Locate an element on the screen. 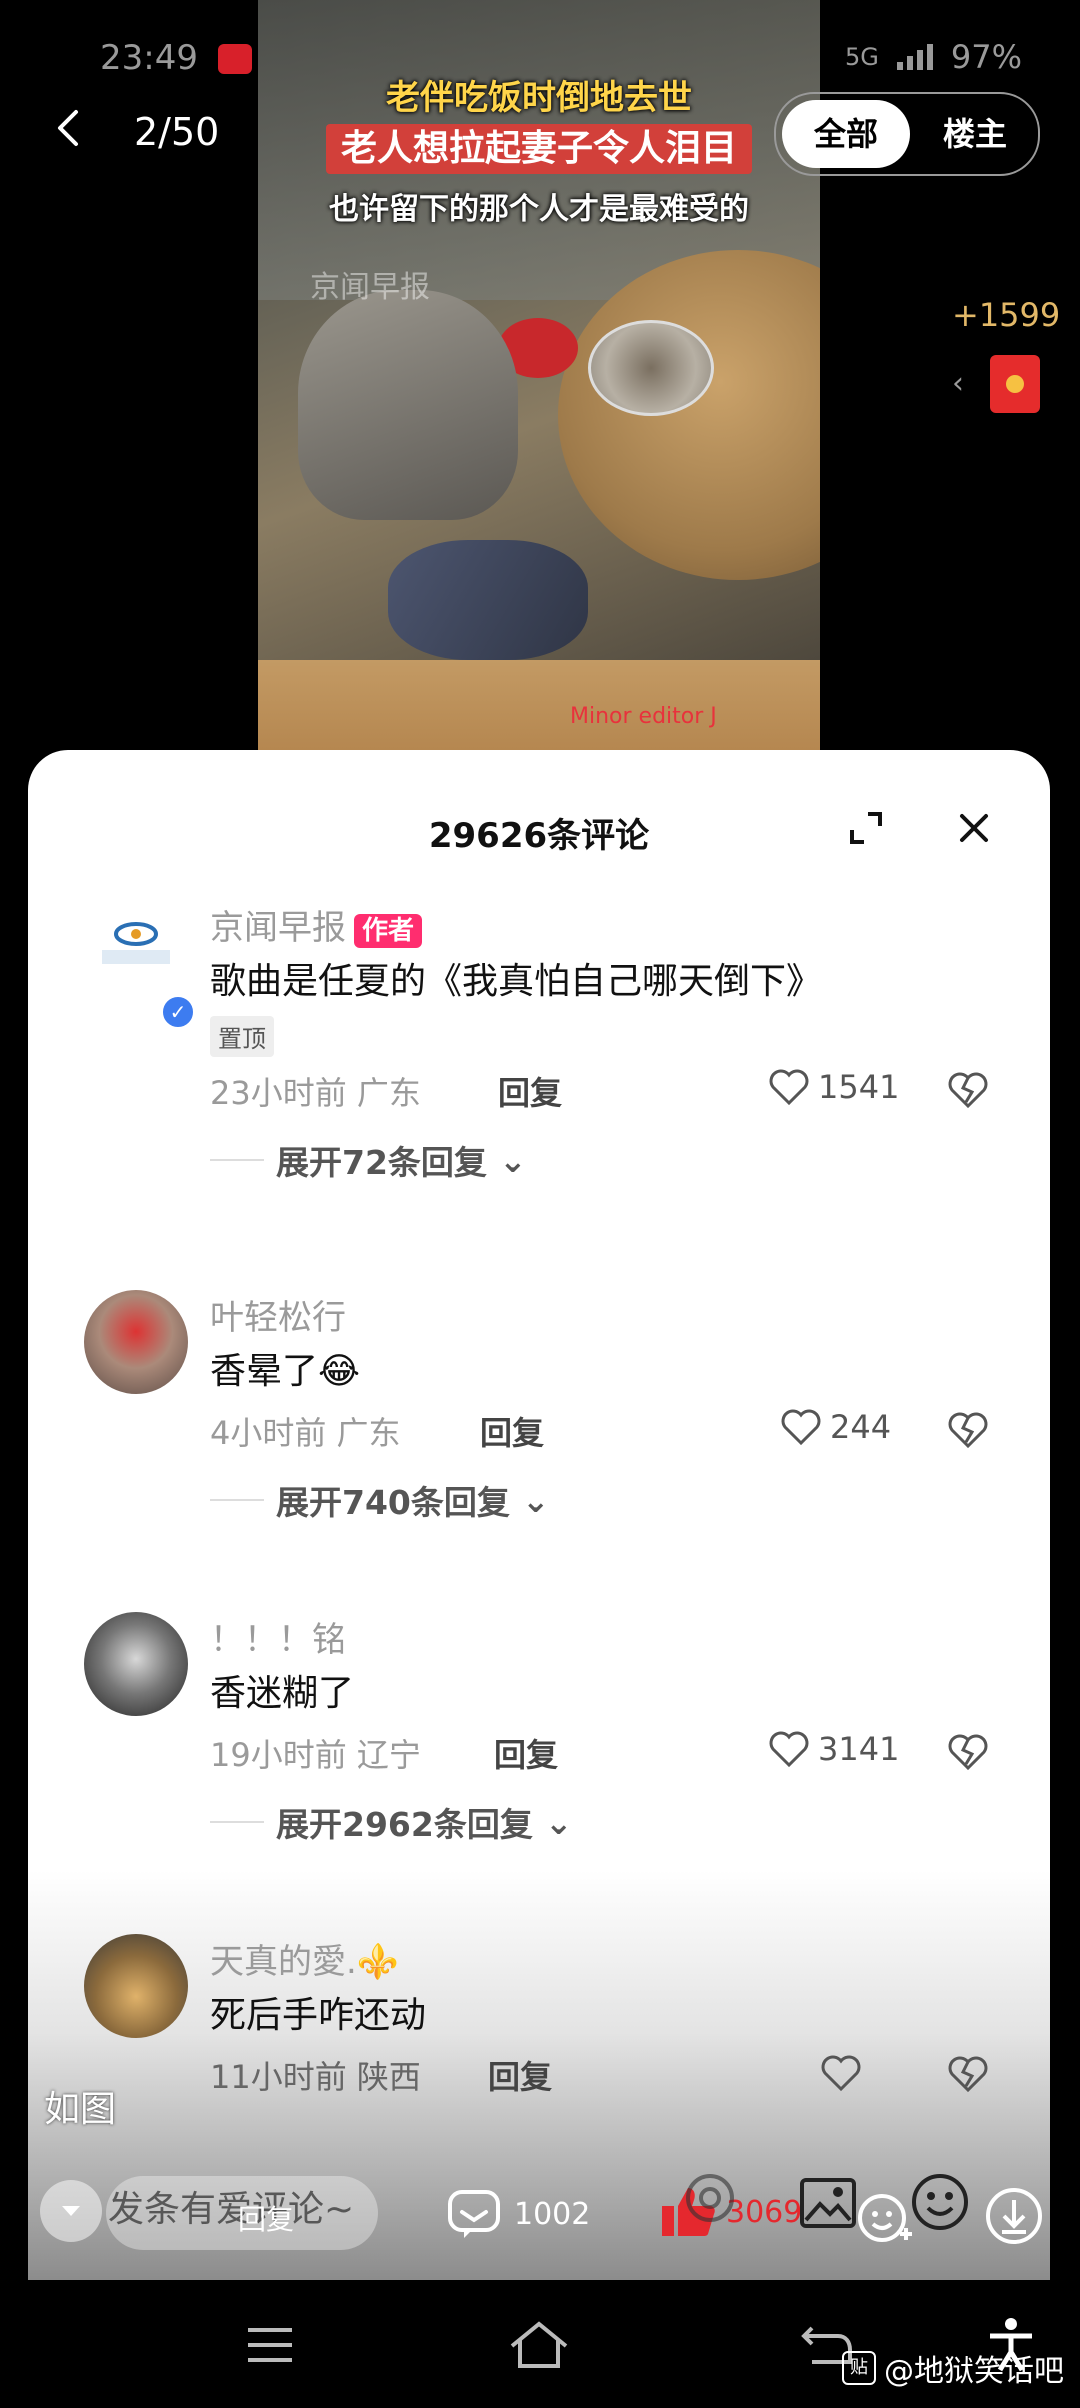  add-emoji-icon is located at coordinates (886, 2218).